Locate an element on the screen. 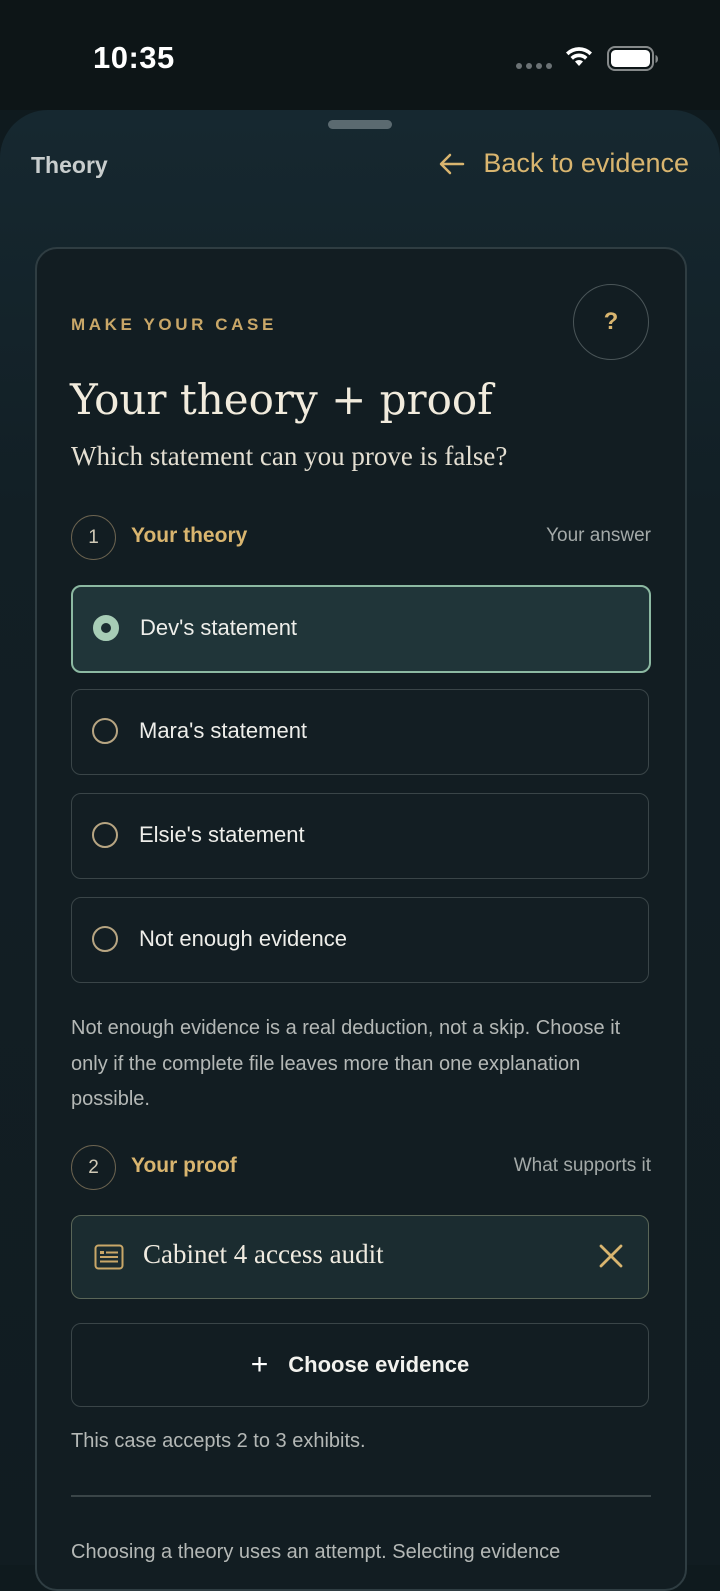 This screenshot has height=1591, width=720. plus-icon: + is located at coordinates (259, 1364).